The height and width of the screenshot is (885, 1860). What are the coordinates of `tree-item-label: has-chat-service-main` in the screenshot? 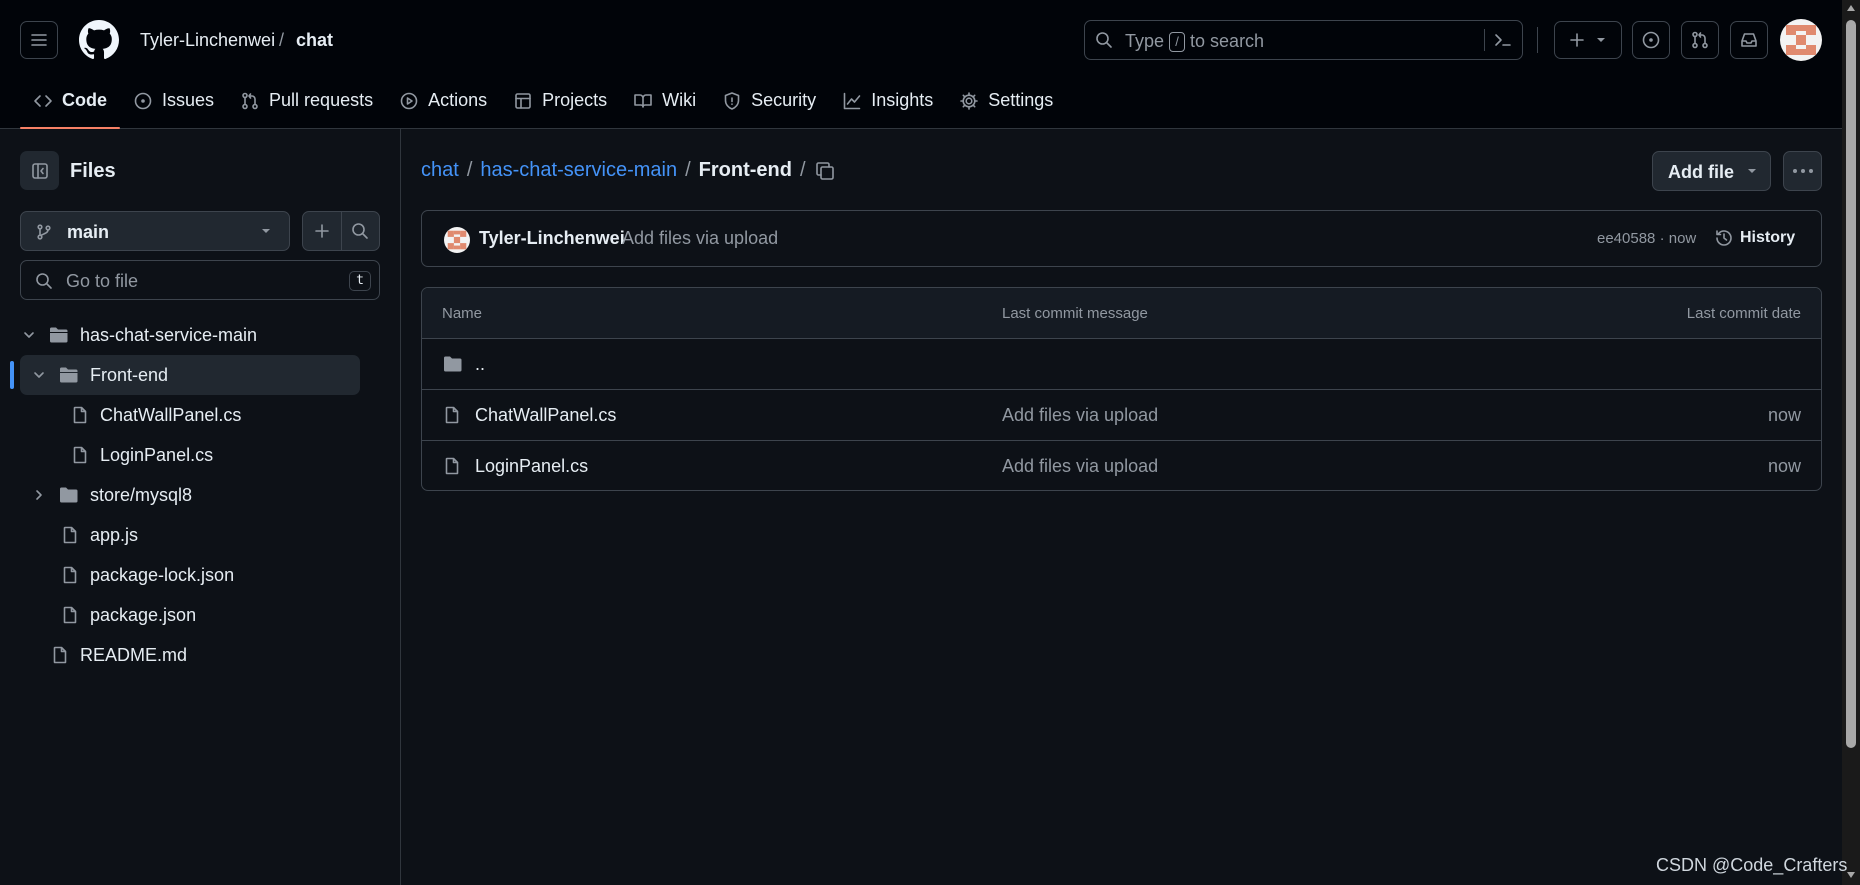 It's located at (169, 334).